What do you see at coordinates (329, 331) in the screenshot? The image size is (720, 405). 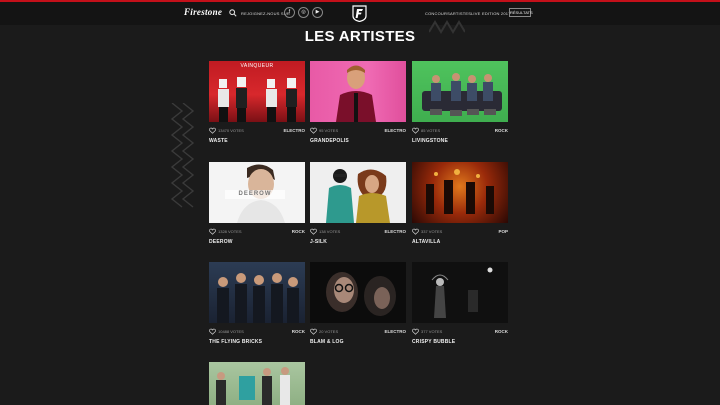 I see `vote-count: 20 VOTES` at bounding box center [329, 331].